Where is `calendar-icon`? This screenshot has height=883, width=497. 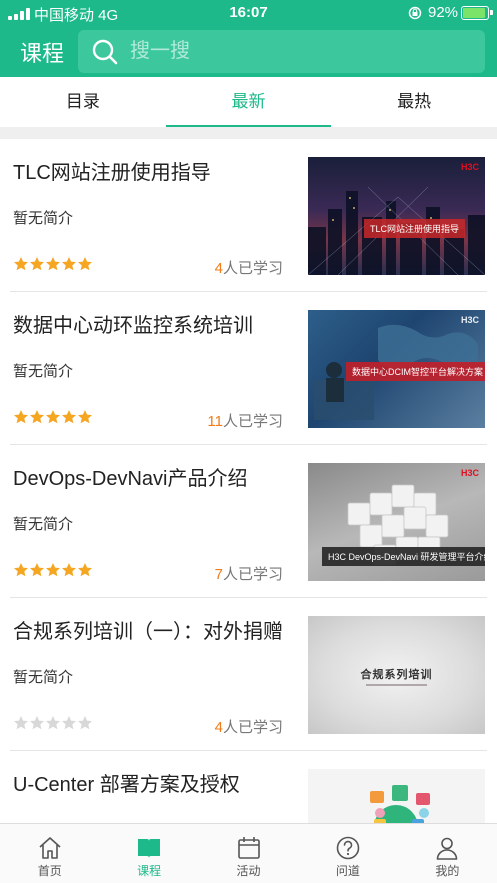
calendar-icon is located at coordinates (248, 848).